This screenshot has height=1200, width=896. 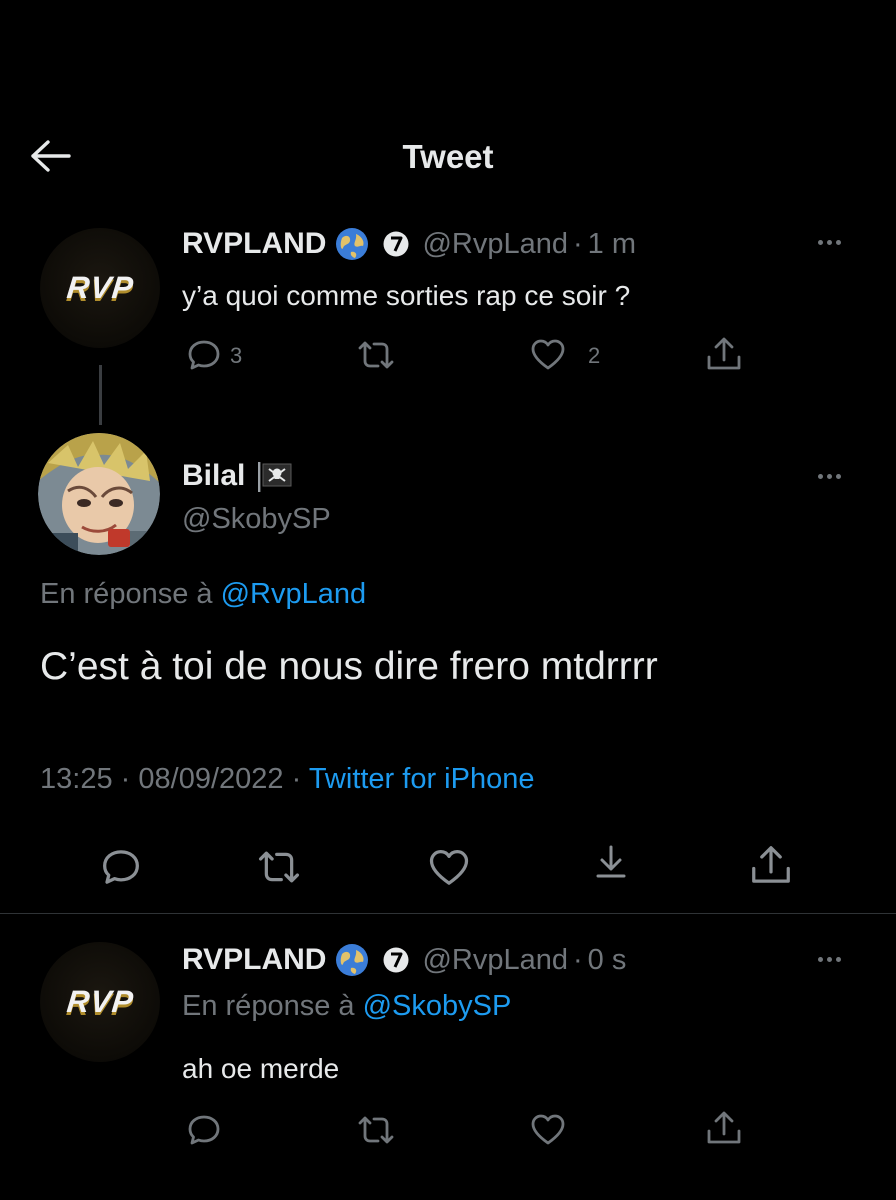 What do you see at coordinates (406, 295) in the screenshot?
I see `tweet-text: y’a quoi comme sorties rap ce soir ?` at bounding box center [406, 295].